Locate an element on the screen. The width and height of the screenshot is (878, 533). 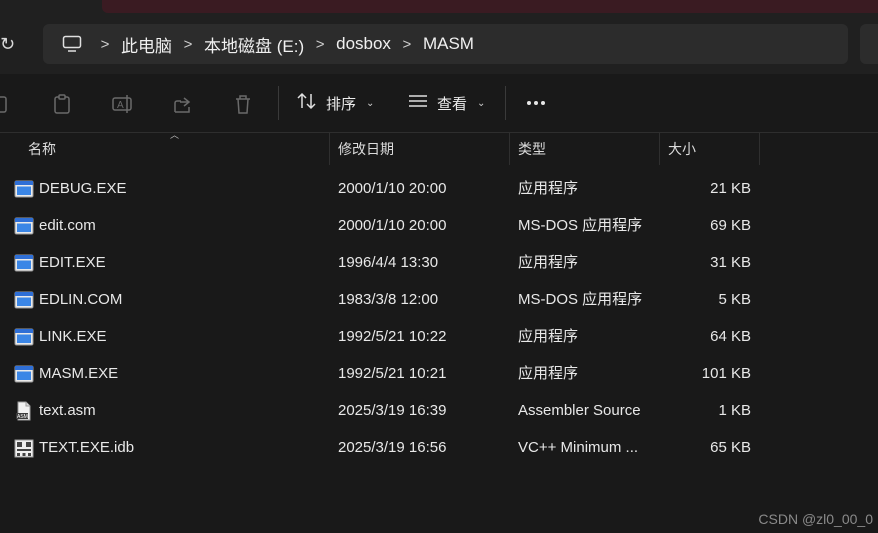
file-size: 69 KB is located at coordinates (730, 225).